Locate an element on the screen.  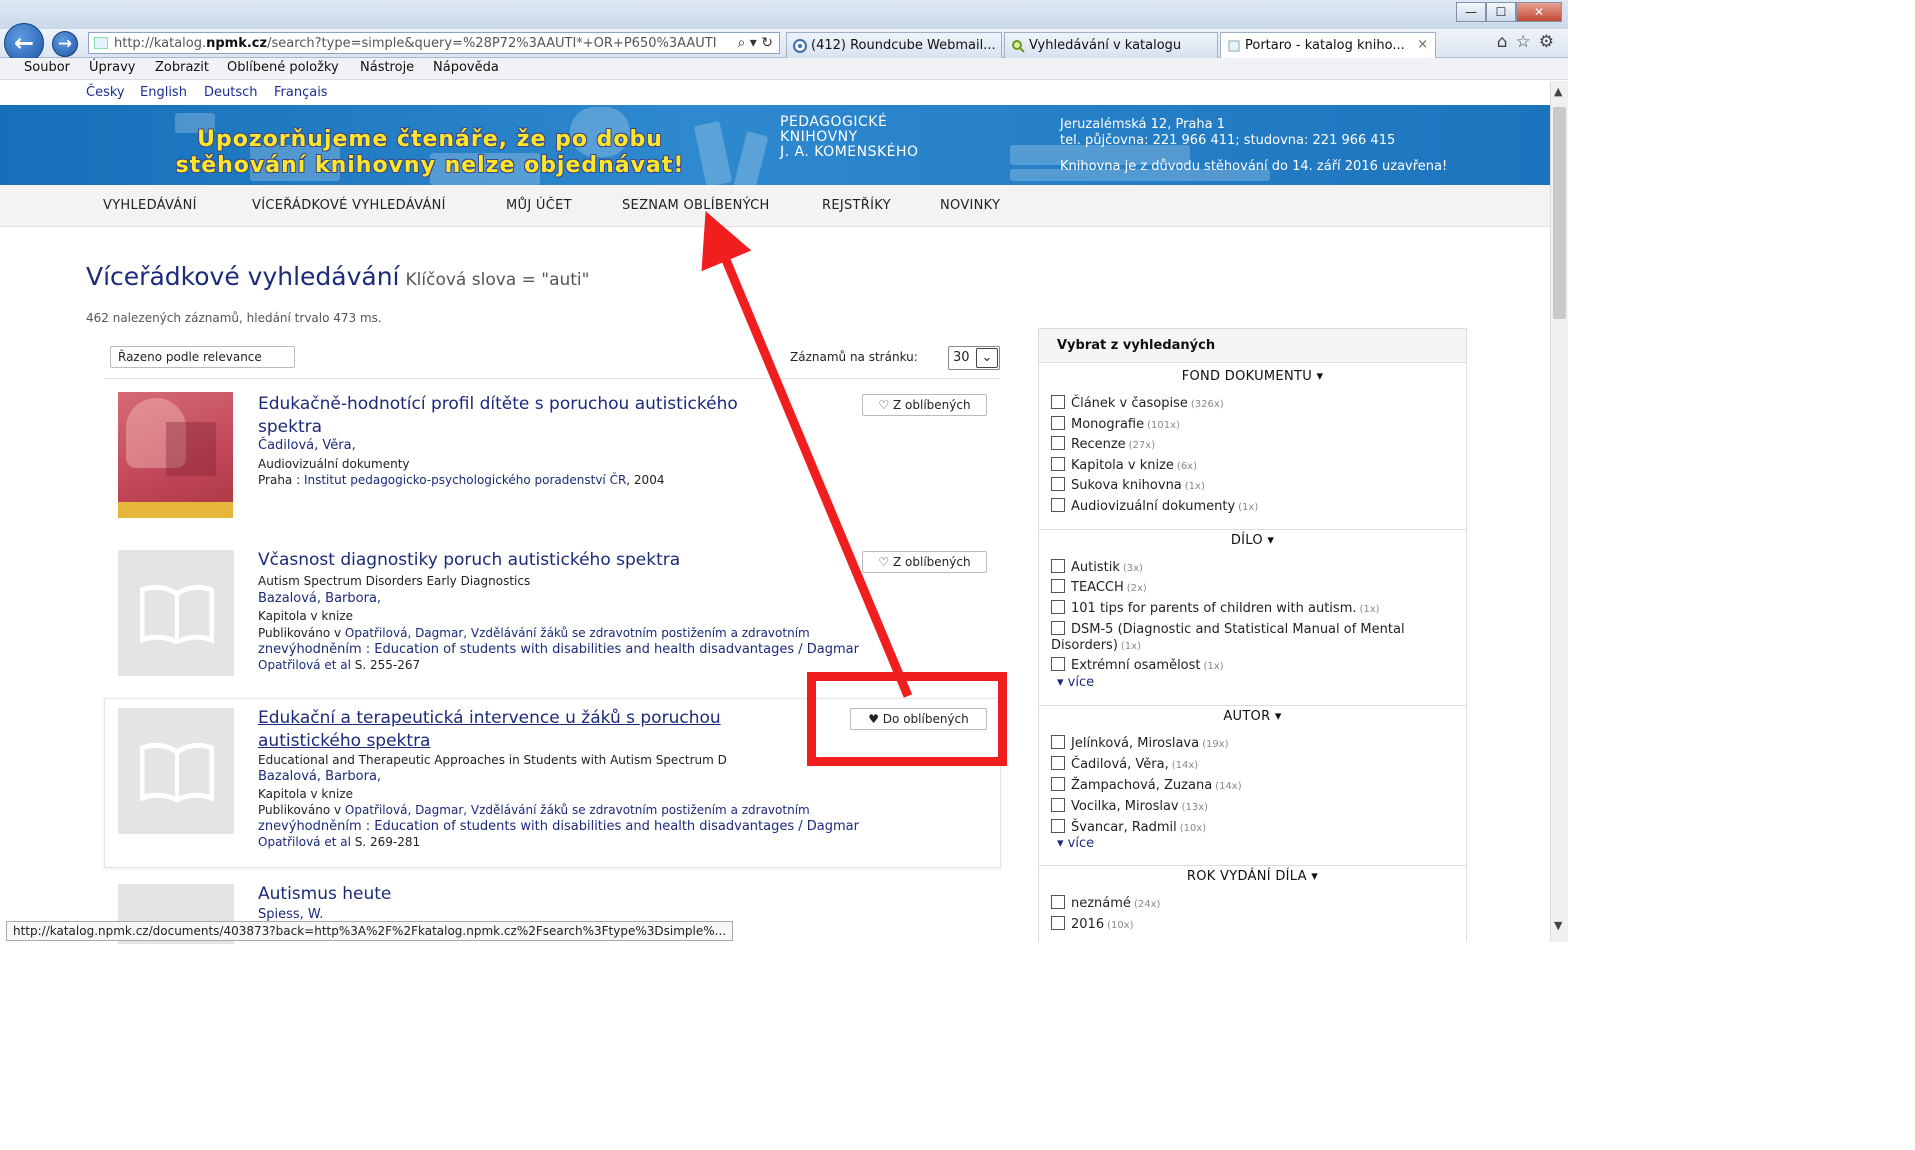
record-author: Spiess, W. is located at coordinates (290, 914).